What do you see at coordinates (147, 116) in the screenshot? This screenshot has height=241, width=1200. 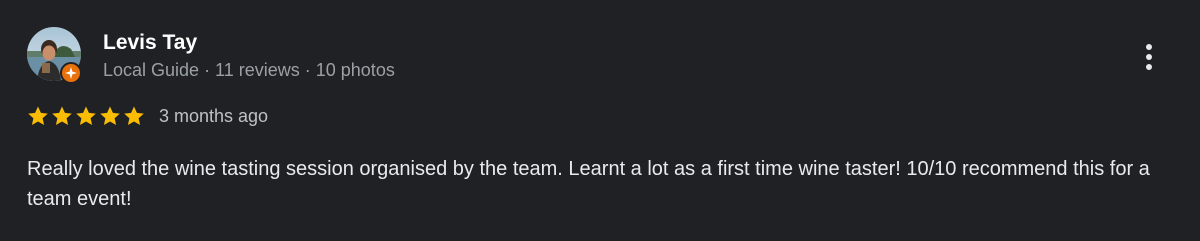 I see `rating-row: 3 months ago` at bounding box center [147, 116].